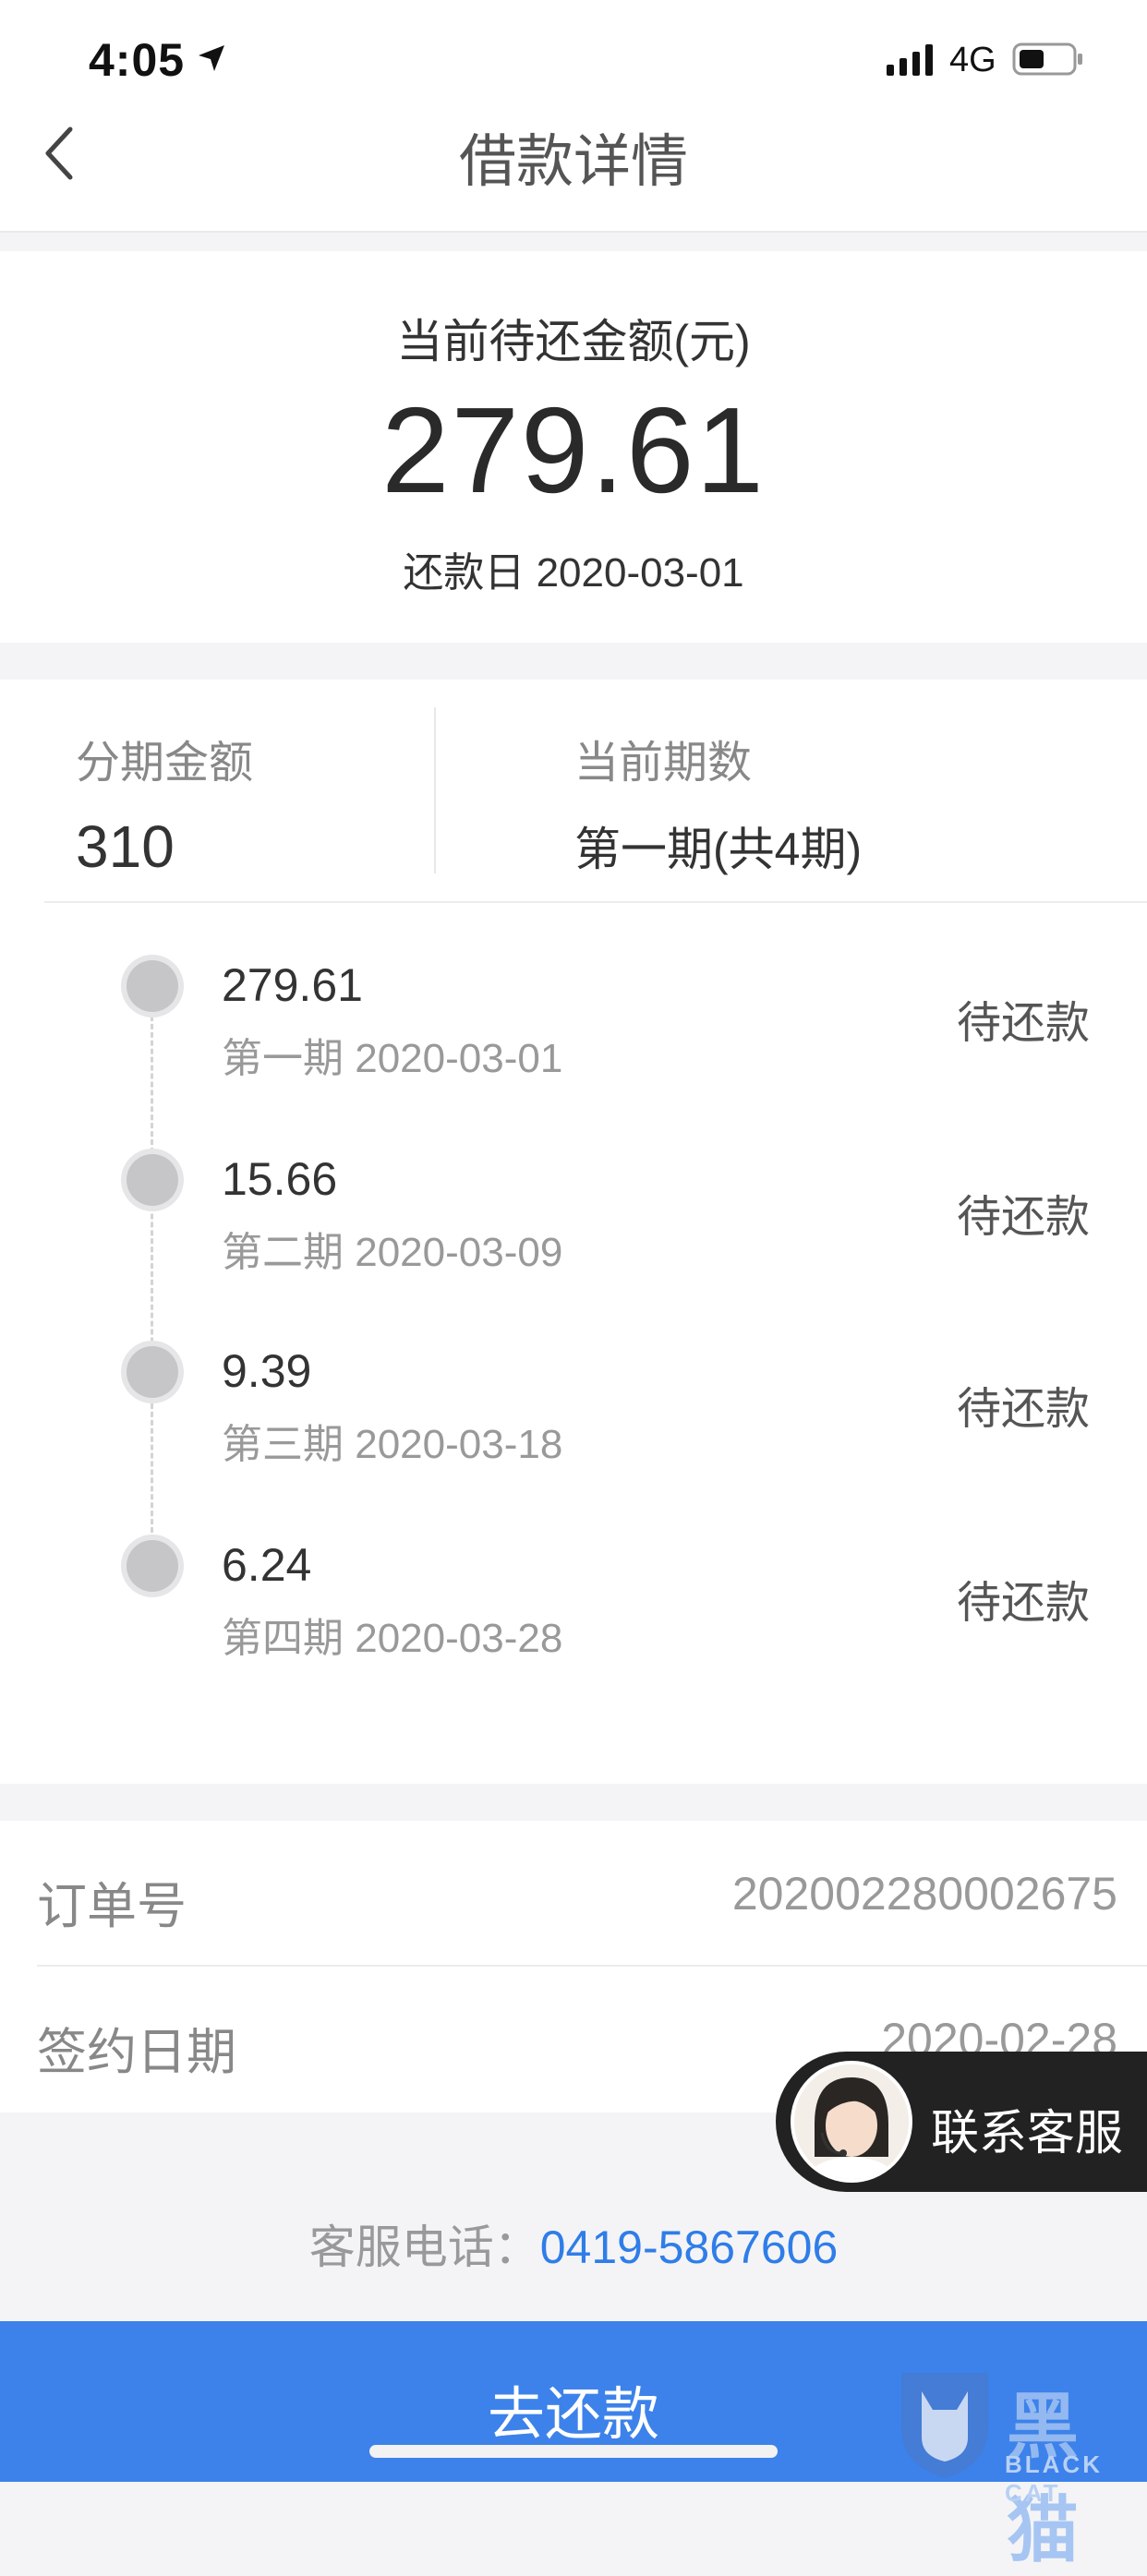 The width and height of the screenshot is (1147, 2576). I want to click on installment-2-status: 待还款, so click(1024, 1217).